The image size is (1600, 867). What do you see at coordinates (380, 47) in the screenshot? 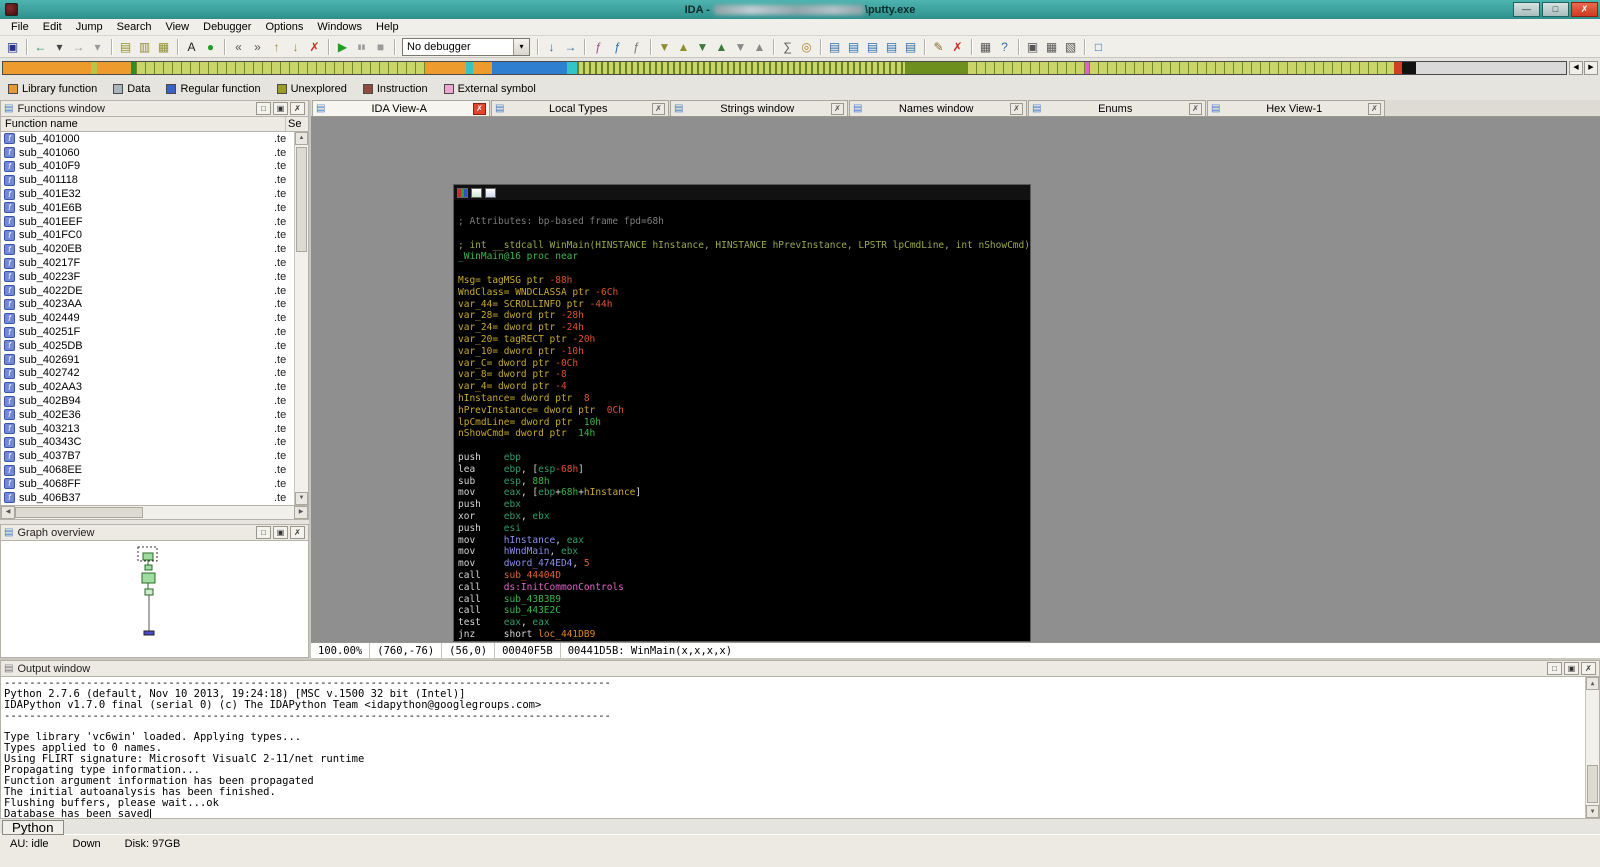
I see `stop-debugger-icon: ■` at bounding box center [380, 47].